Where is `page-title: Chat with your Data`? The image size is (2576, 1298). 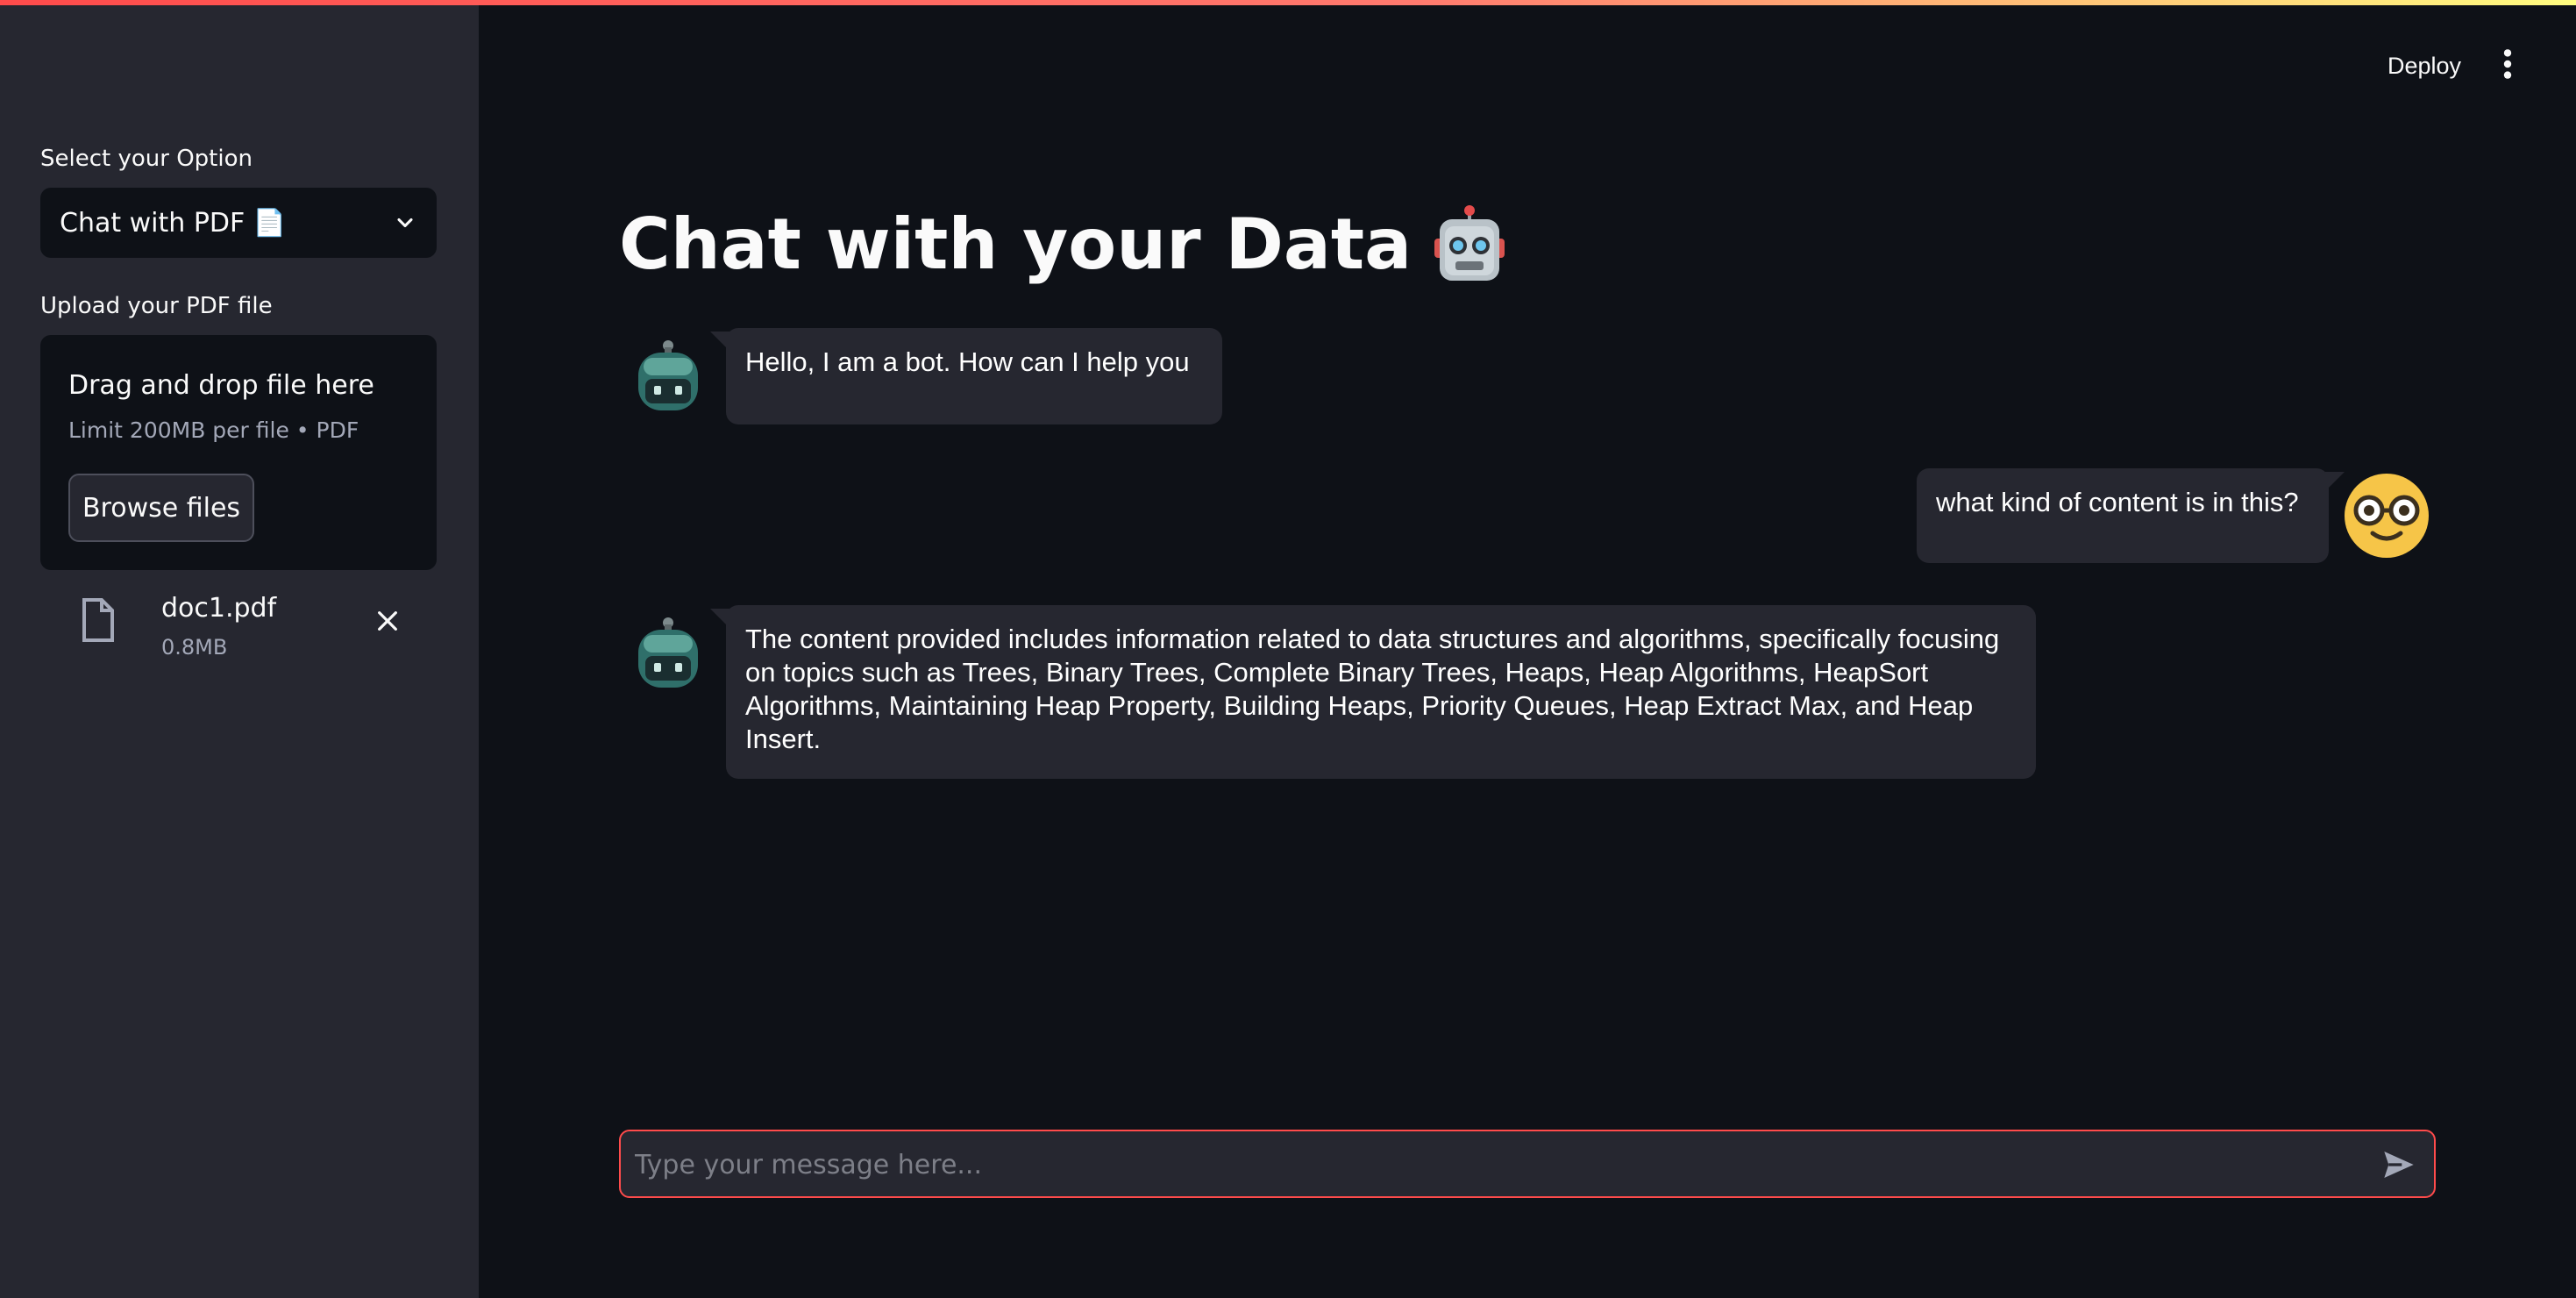
page-title: Chat with your Data is located at coordinates (1062, 244).